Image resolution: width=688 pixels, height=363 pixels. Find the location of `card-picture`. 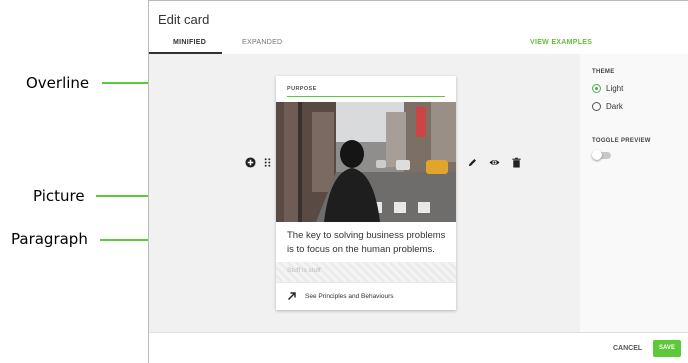

card-picture is located at coordinates (366, 162).